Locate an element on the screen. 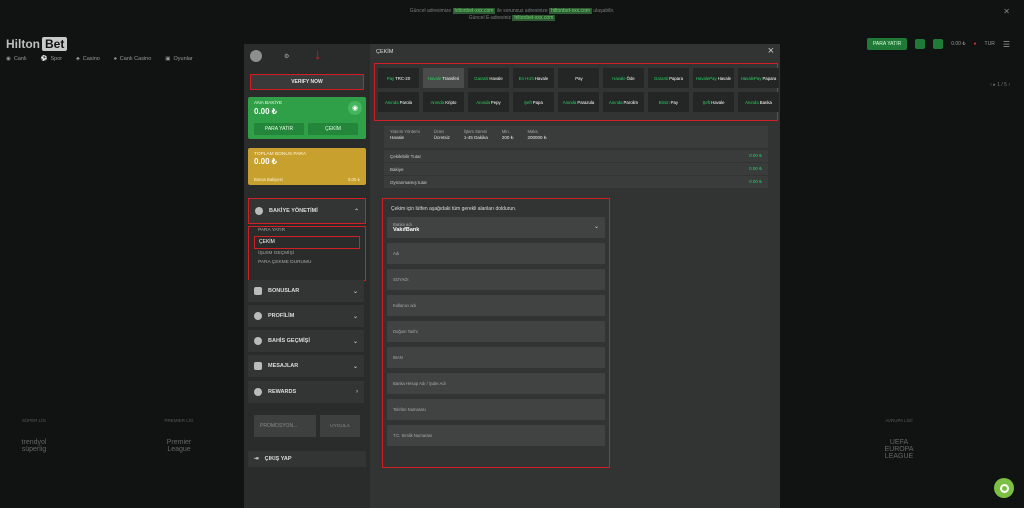 The image size is (1024, 508). payment-method-1: Havale Transferi is located at coordinates (443, 78).